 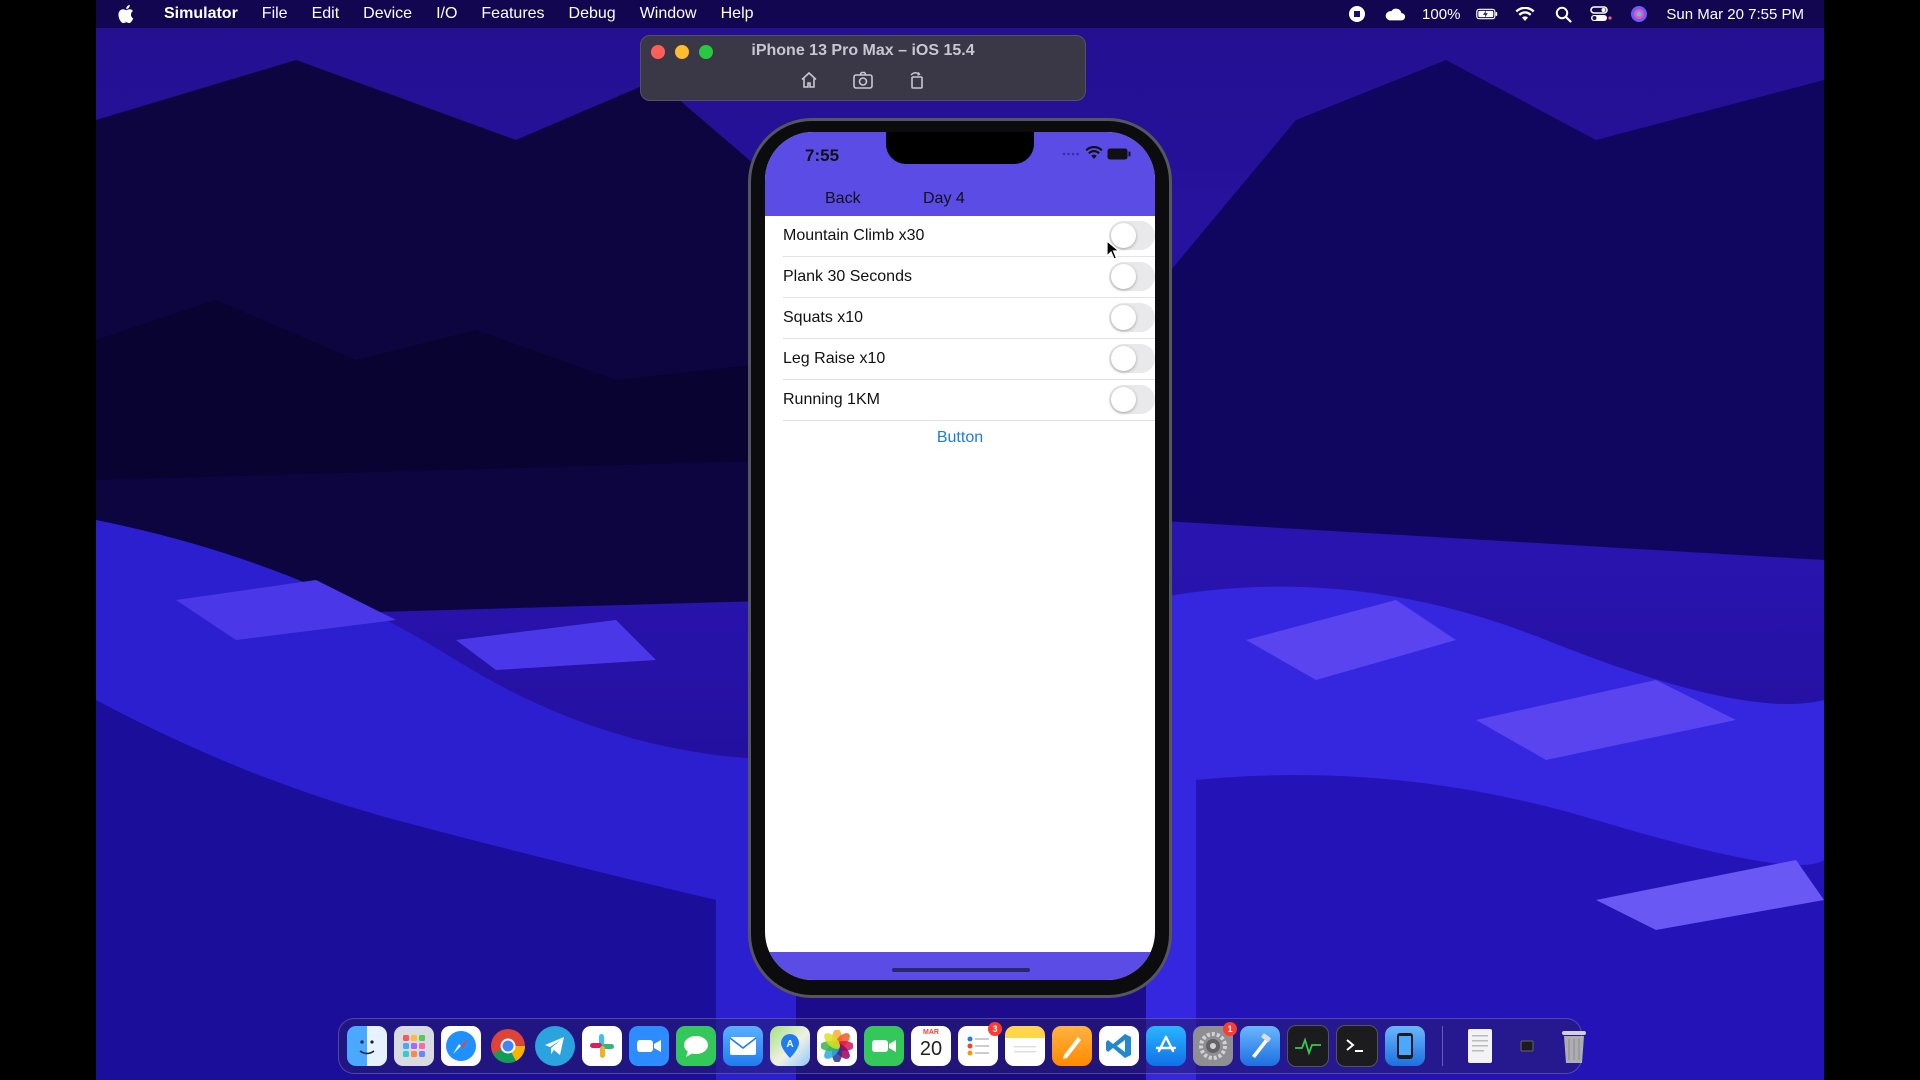 What do you see at coordinates (326, 14) in the screenshot?
I see `menu-edit: Edit` at bounding box center [326, 14].